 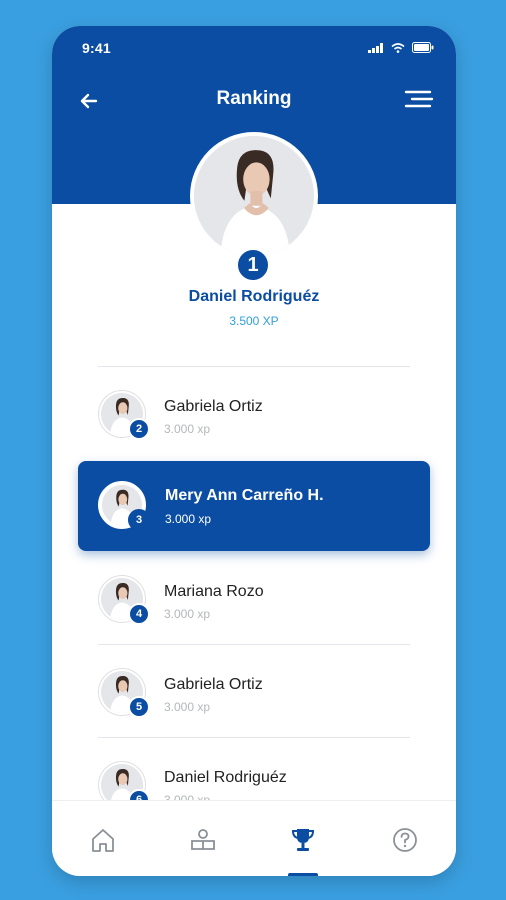 What do you see at coordinates (254, 296) in the screenshot?
I see `champion-name: Daniel Rodriguéz` at bounding box center [254, 296].